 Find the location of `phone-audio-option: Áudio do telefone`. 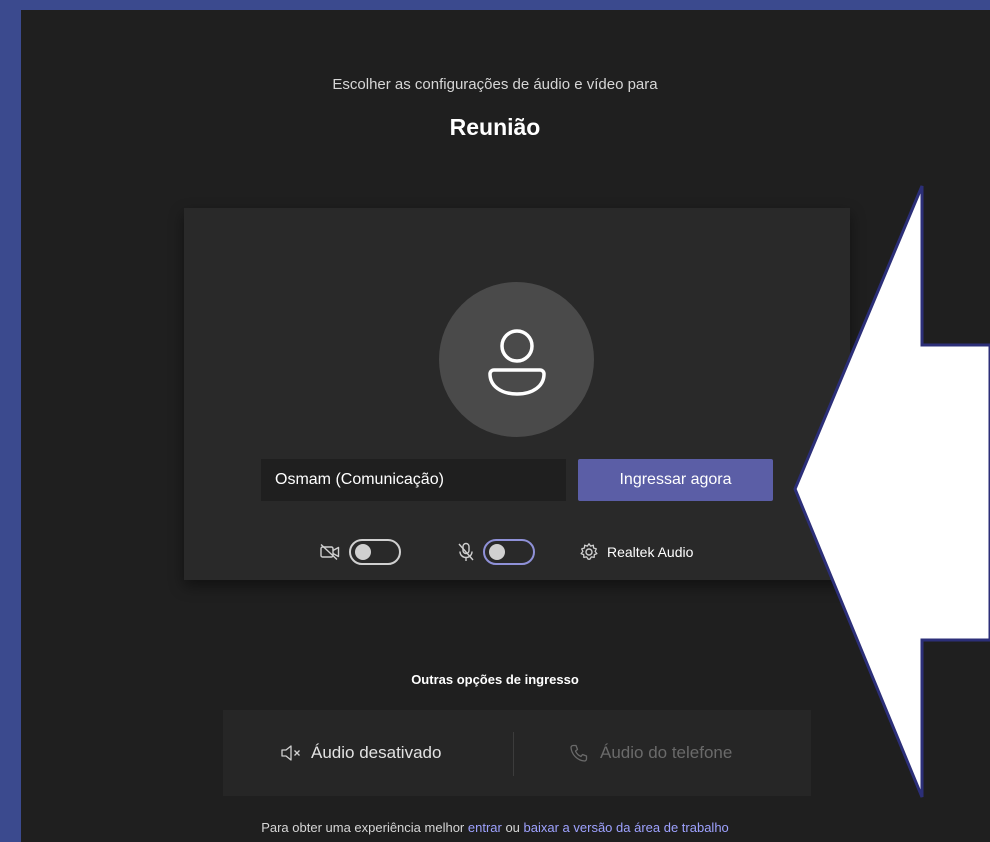

phone-audio-option: Áudio do telefone is located at coordinates (650, 753).